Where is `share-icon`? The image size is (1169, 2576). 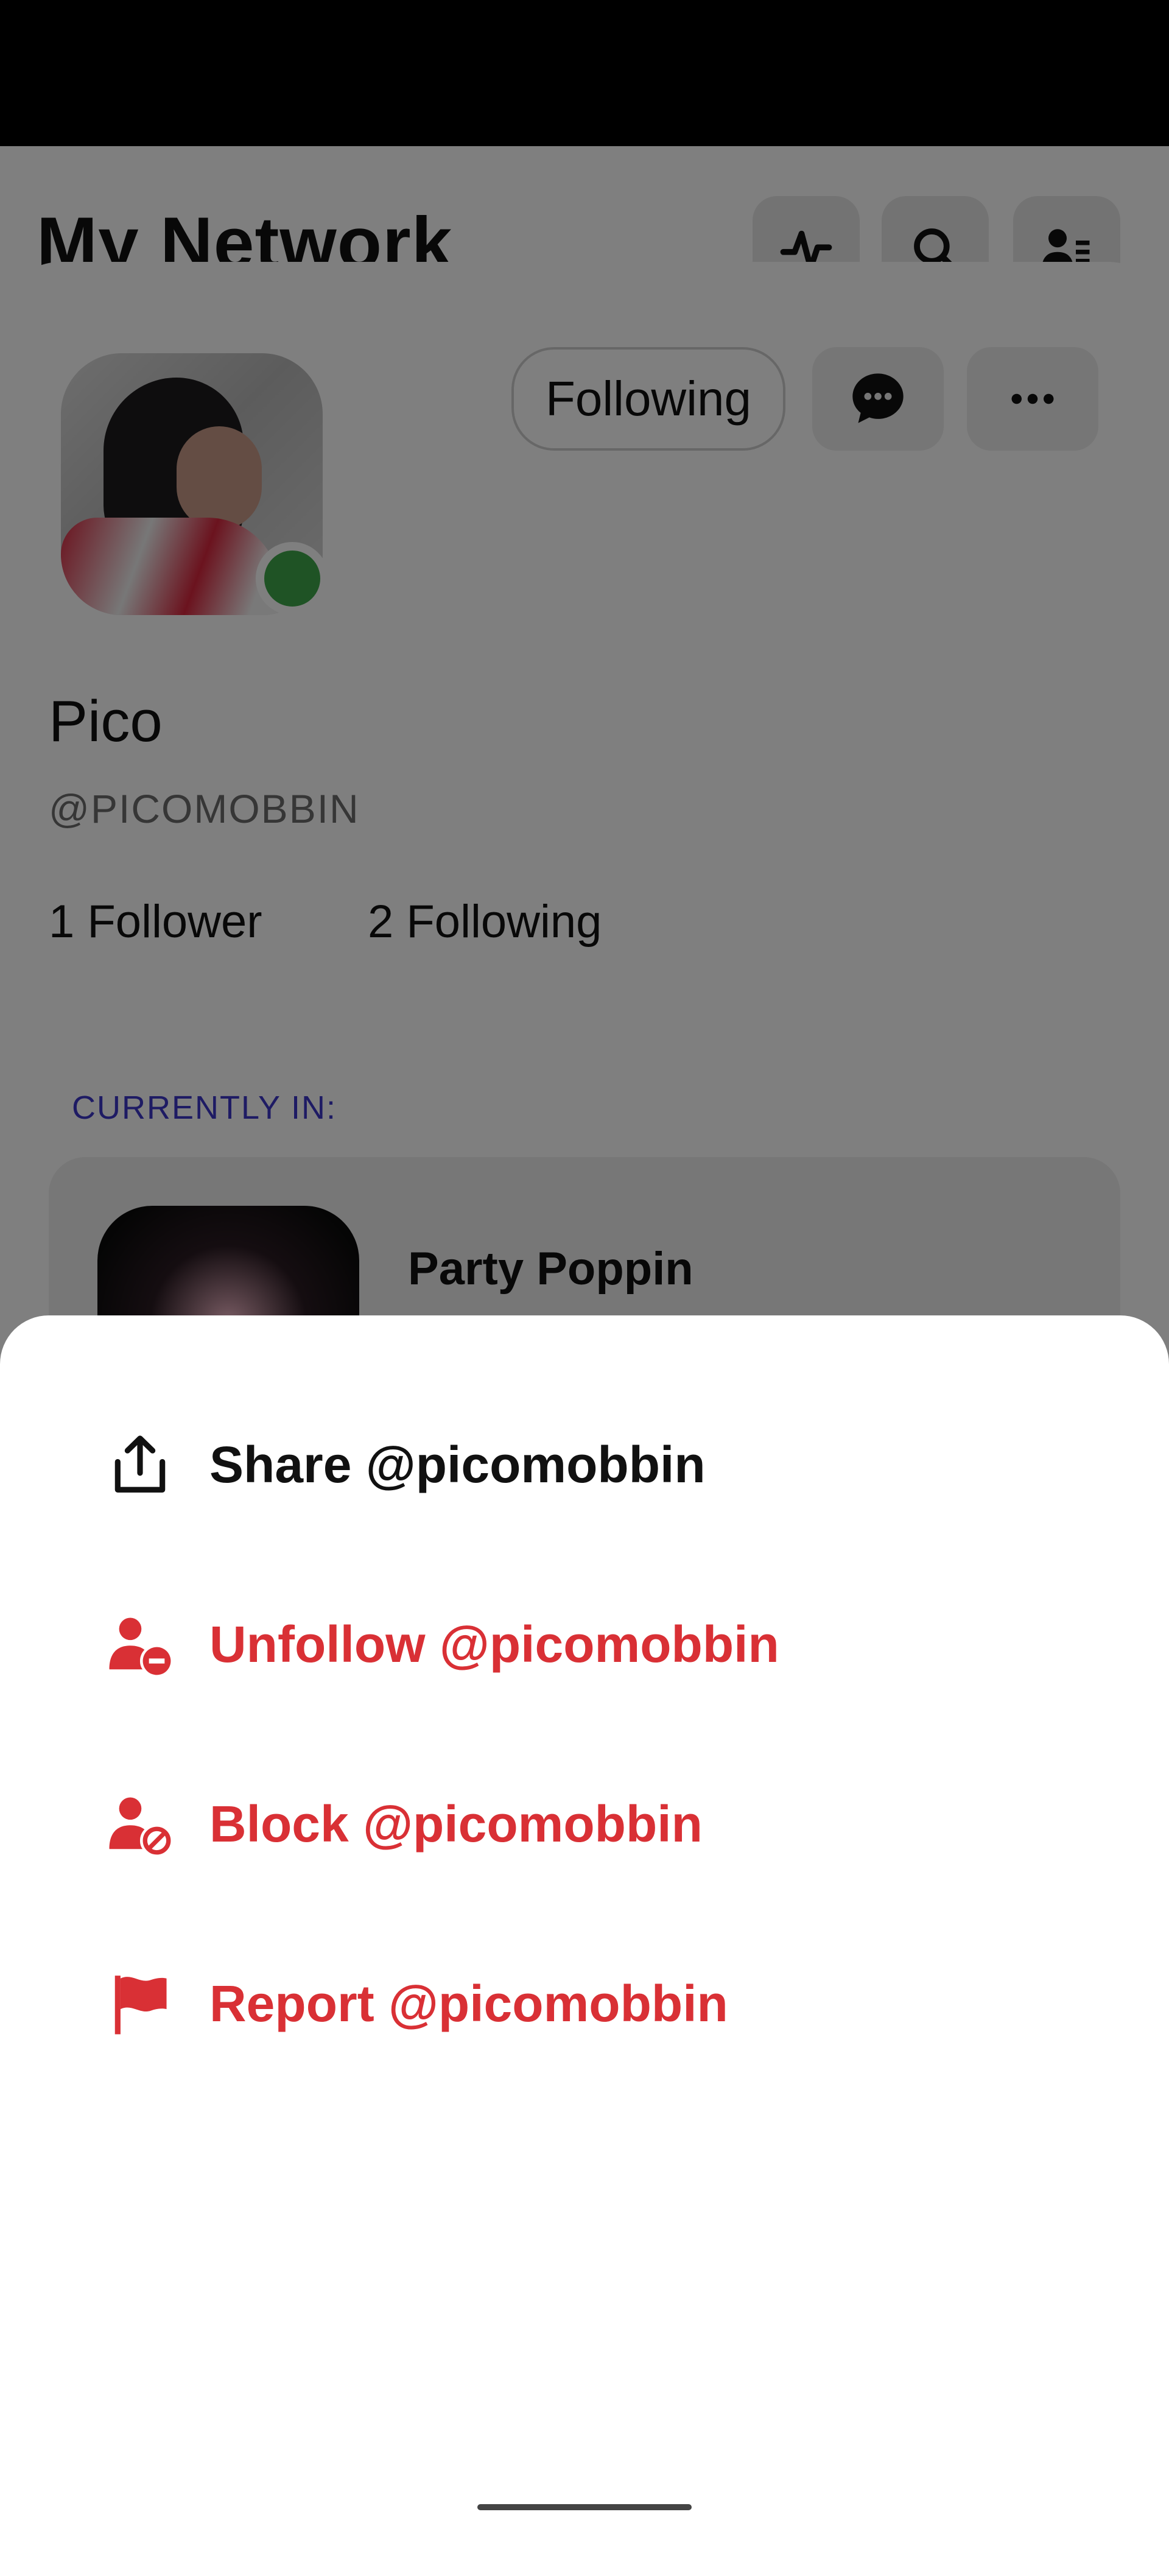
share-icon is located at coordinates (140, 1464).